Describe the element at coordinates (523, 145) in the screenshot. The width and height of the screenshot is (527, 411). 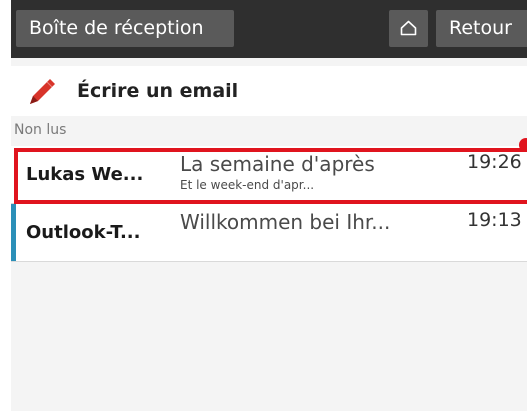
I see `highlight-marker` at that location.